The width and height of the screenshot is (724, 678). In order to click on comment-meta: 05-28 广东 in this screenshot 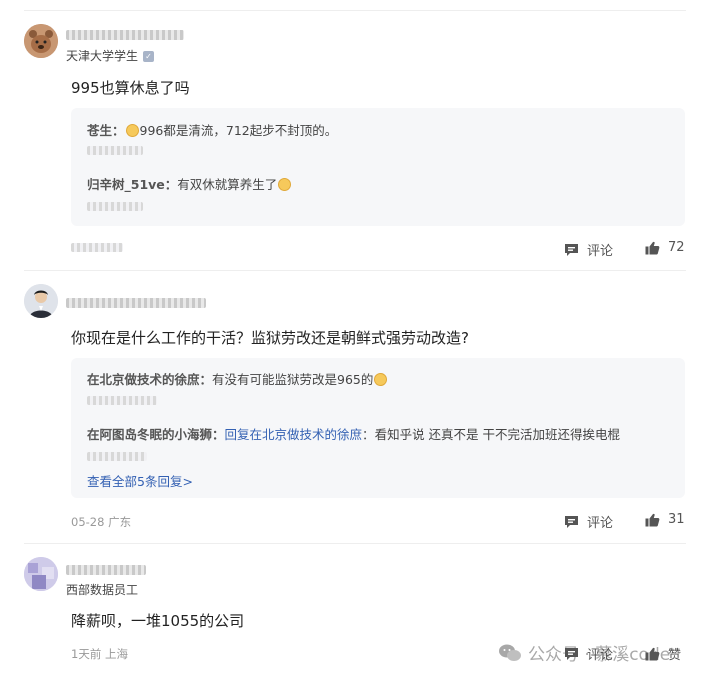, I will do `click(101, 522)`.